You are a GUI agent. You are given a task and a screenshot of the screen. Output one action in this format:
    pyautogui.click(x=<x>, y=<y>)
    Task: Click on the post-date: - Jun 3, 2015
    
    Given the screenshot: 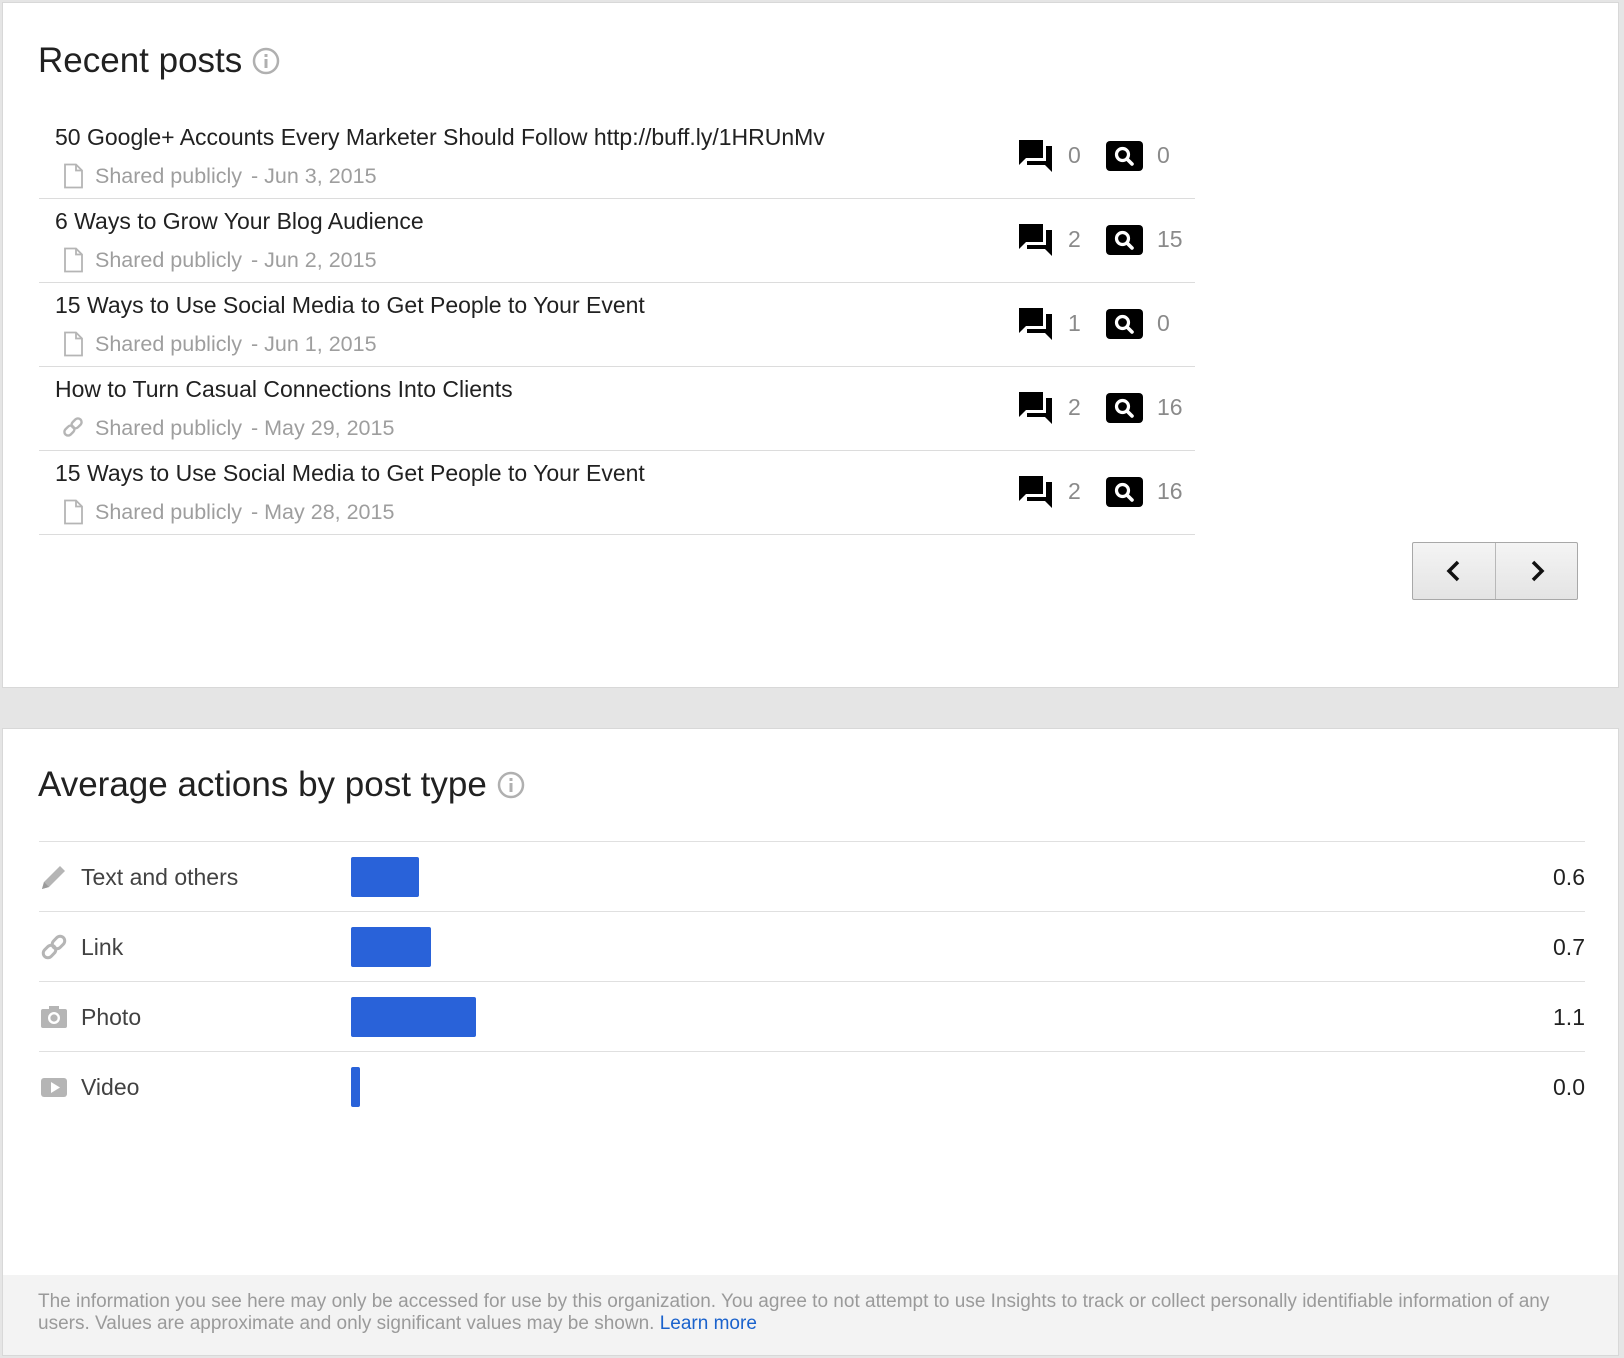 What is the action you would take?
    pyautogui.click(x=314, y=175)
    